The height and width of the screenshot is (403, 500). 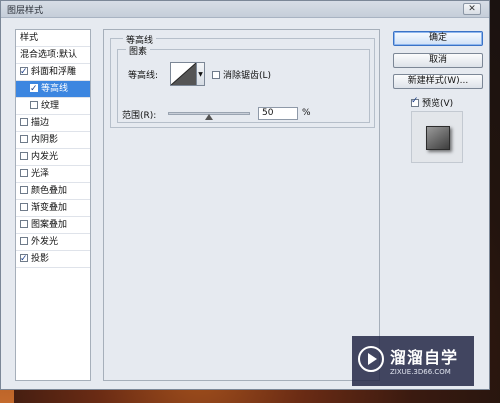 I want to click on close-icon: ✕, so click(x=472, y=9).